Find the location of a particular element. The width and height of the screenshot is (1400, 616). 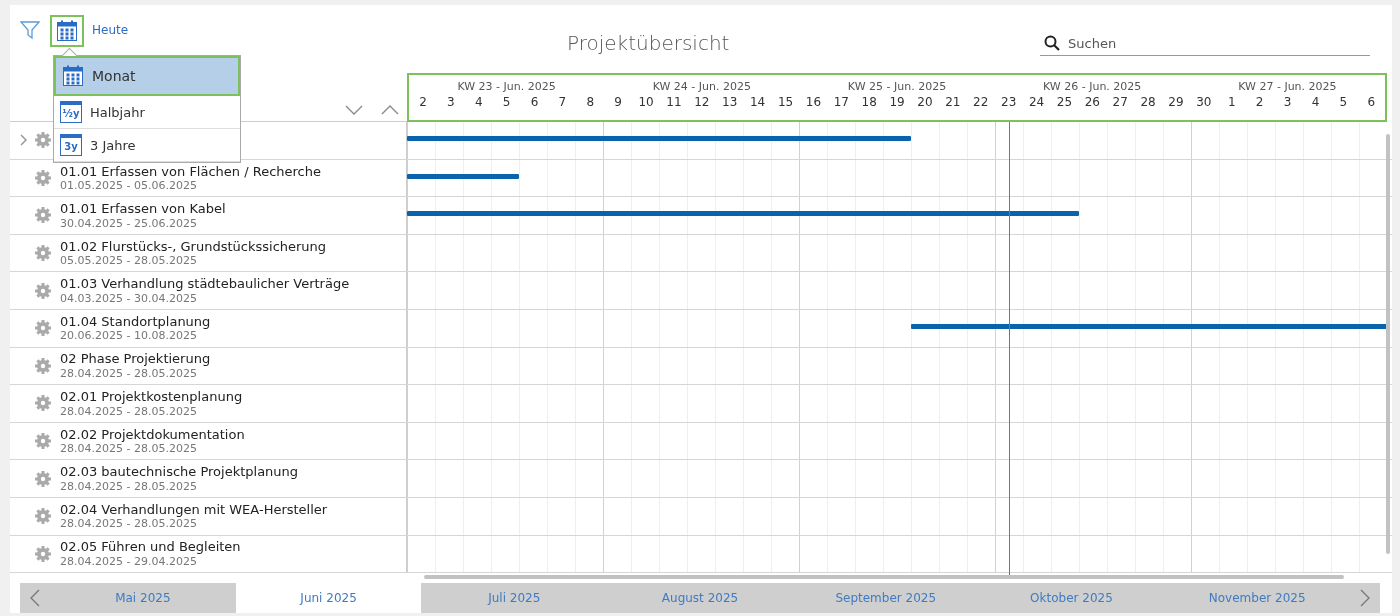

task-dates: 28.04.2025 - 29.04.2025 is located at coordinates (129, 562).